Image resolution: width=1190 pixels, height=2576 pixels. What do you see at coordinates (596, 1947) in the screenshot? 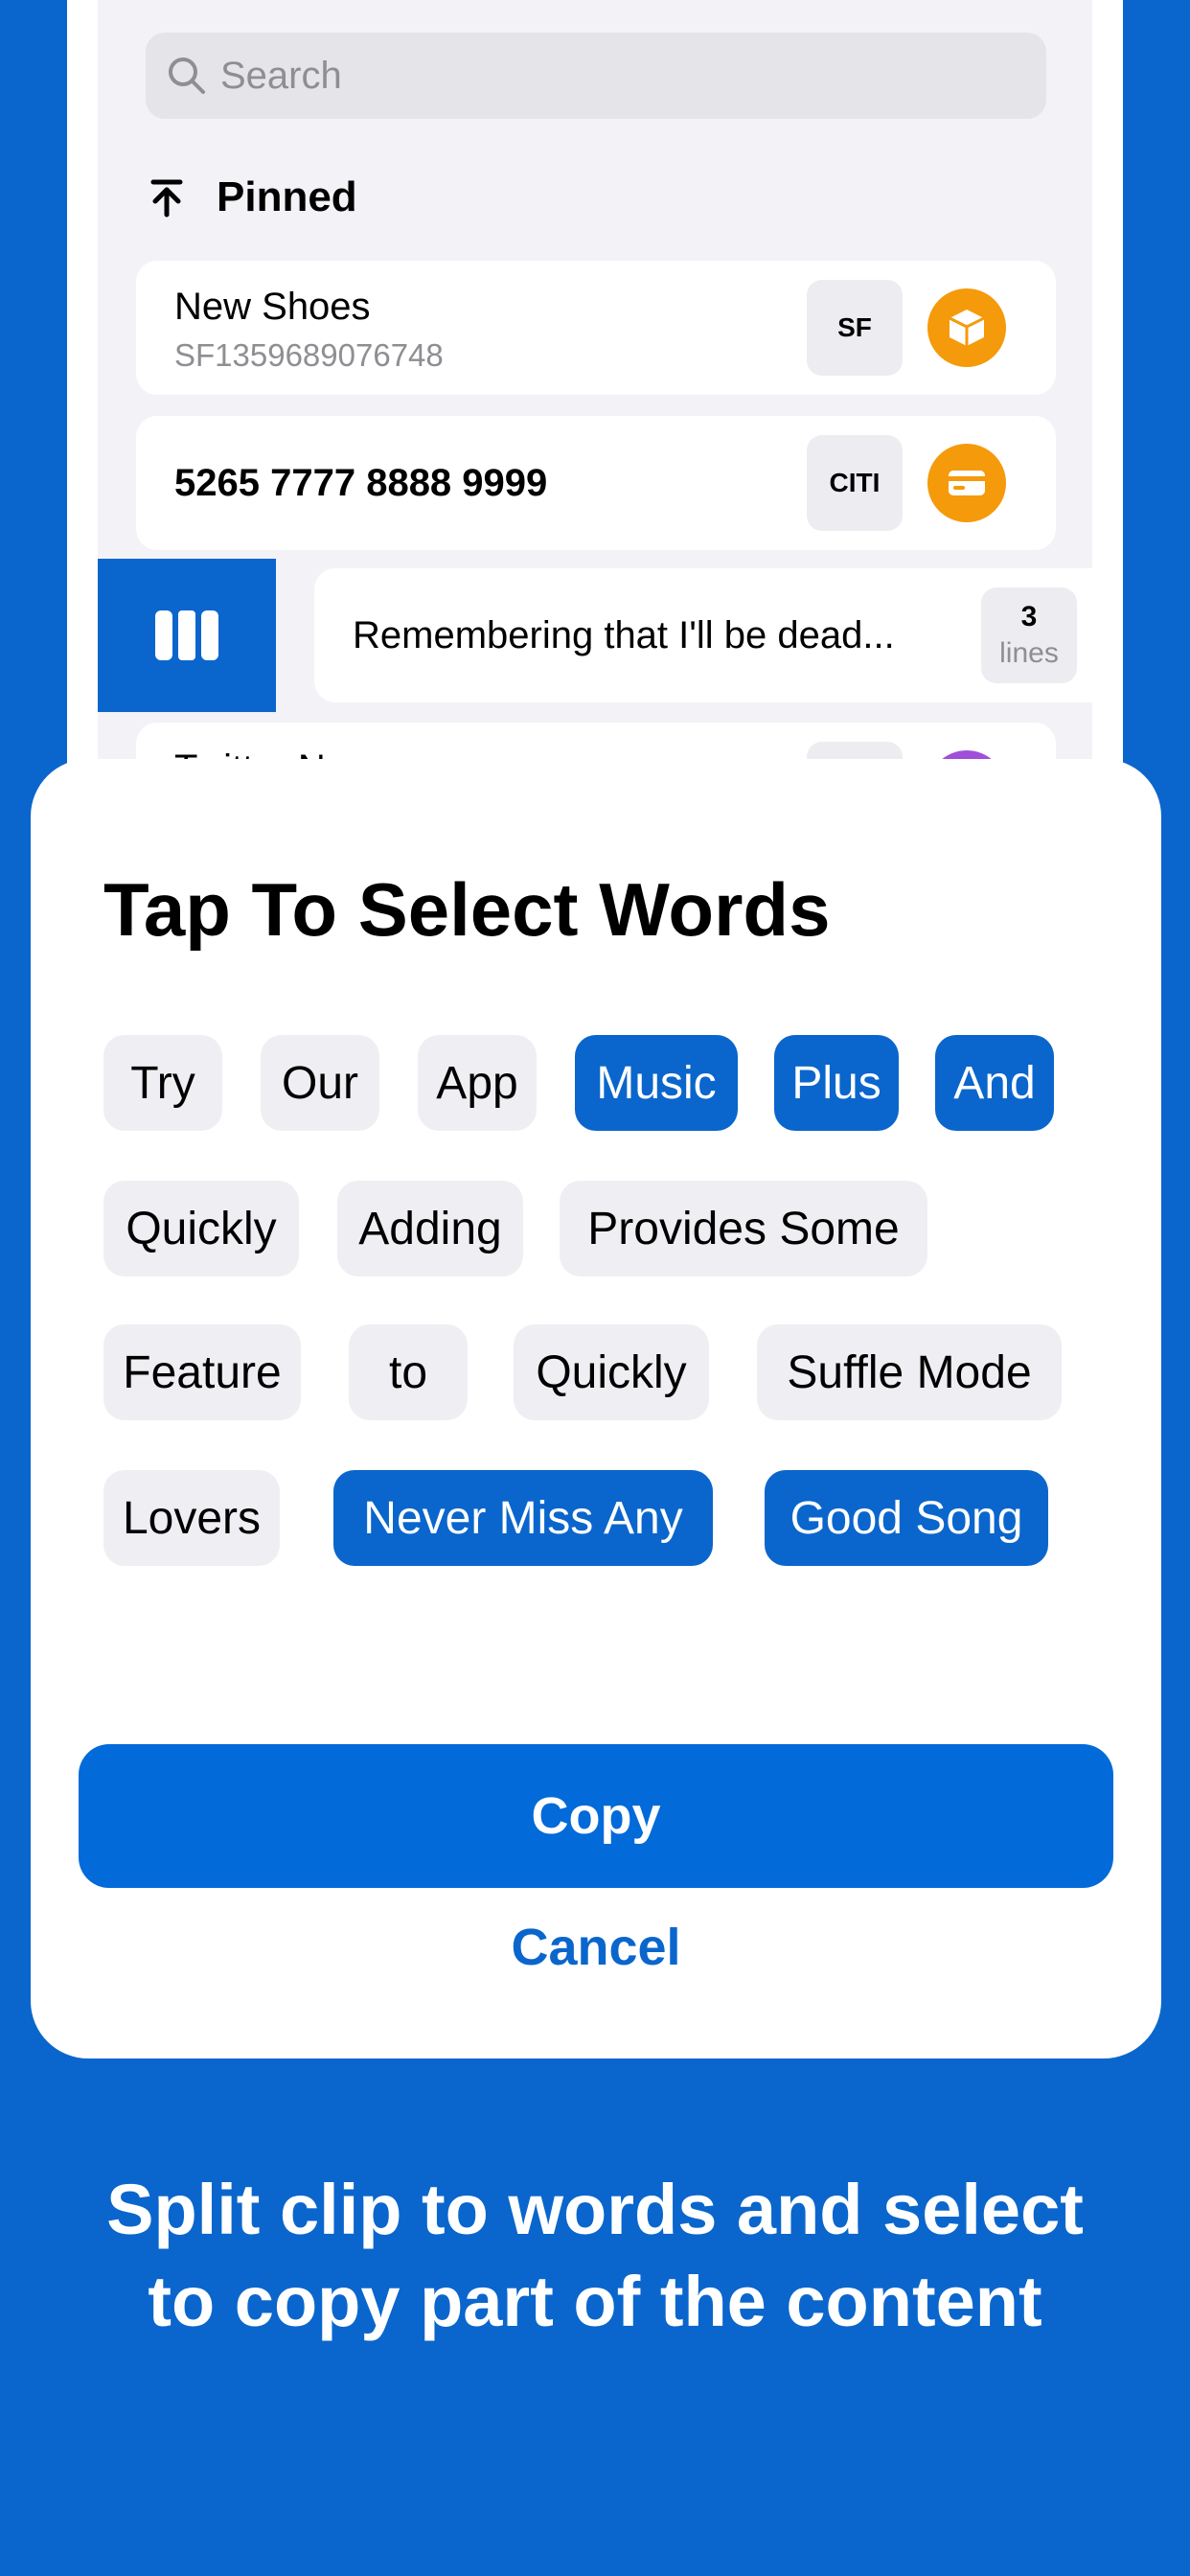
I see `cancel-button: Cancel` at bounding box center [596, 1947].